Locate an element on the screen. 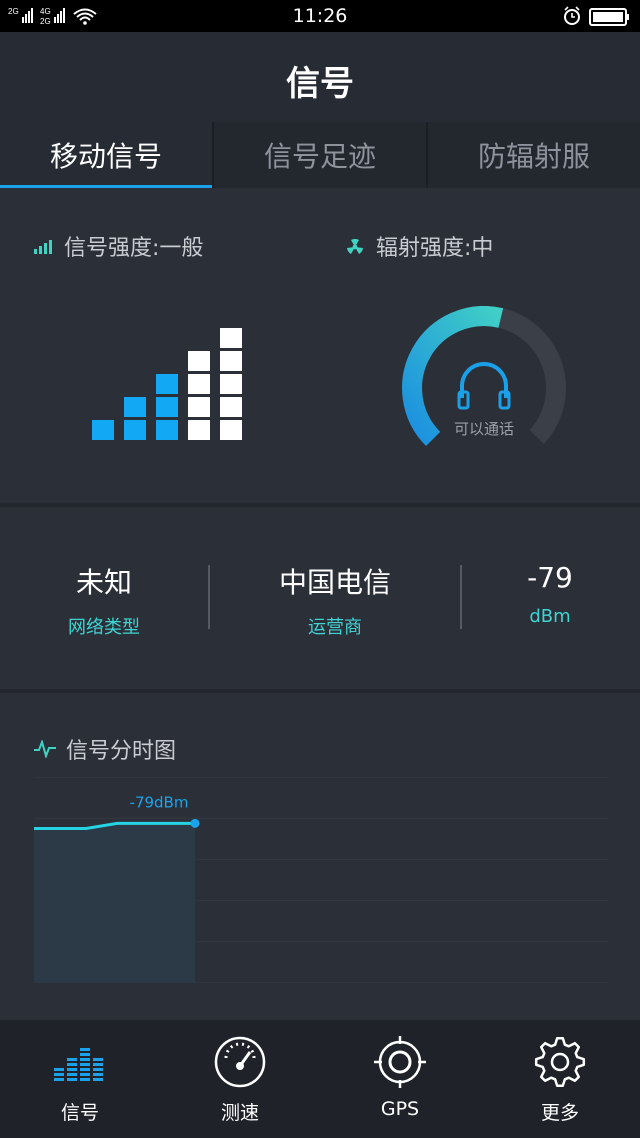 The image size is (640, 1138). signal-strength-row: 信号强度:一般 is located at coordinates (118, 246).